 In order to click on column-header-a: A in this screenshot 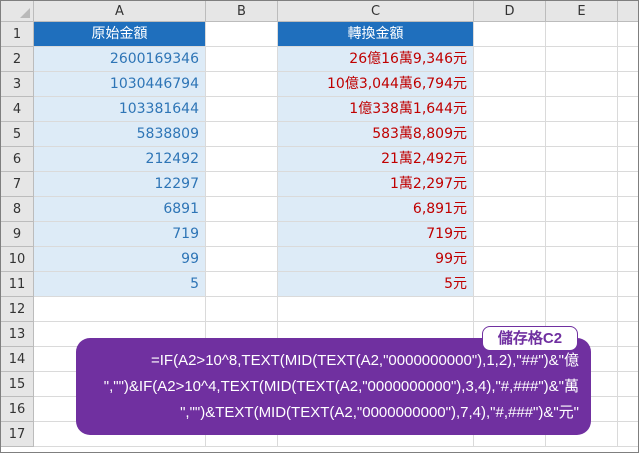, I will do `click(120, 11)`.